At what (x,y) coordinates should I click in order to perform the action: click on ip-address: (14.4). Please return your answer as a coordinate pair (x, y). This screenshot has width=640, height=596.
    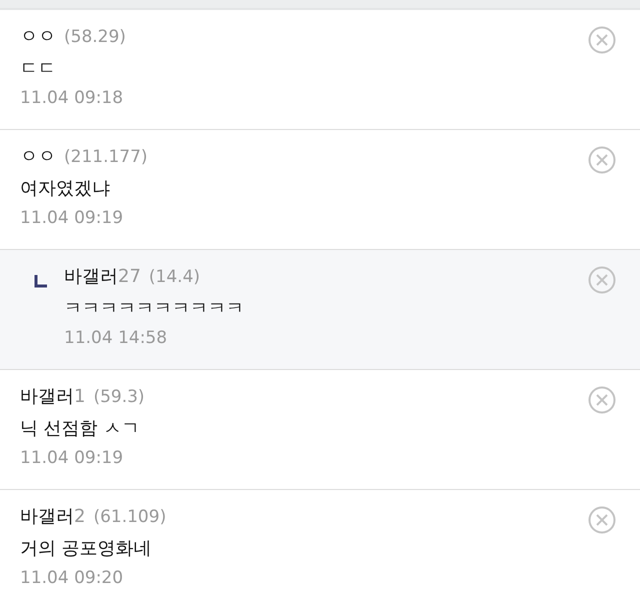
    Looking at the image, I should click on (174, 277).